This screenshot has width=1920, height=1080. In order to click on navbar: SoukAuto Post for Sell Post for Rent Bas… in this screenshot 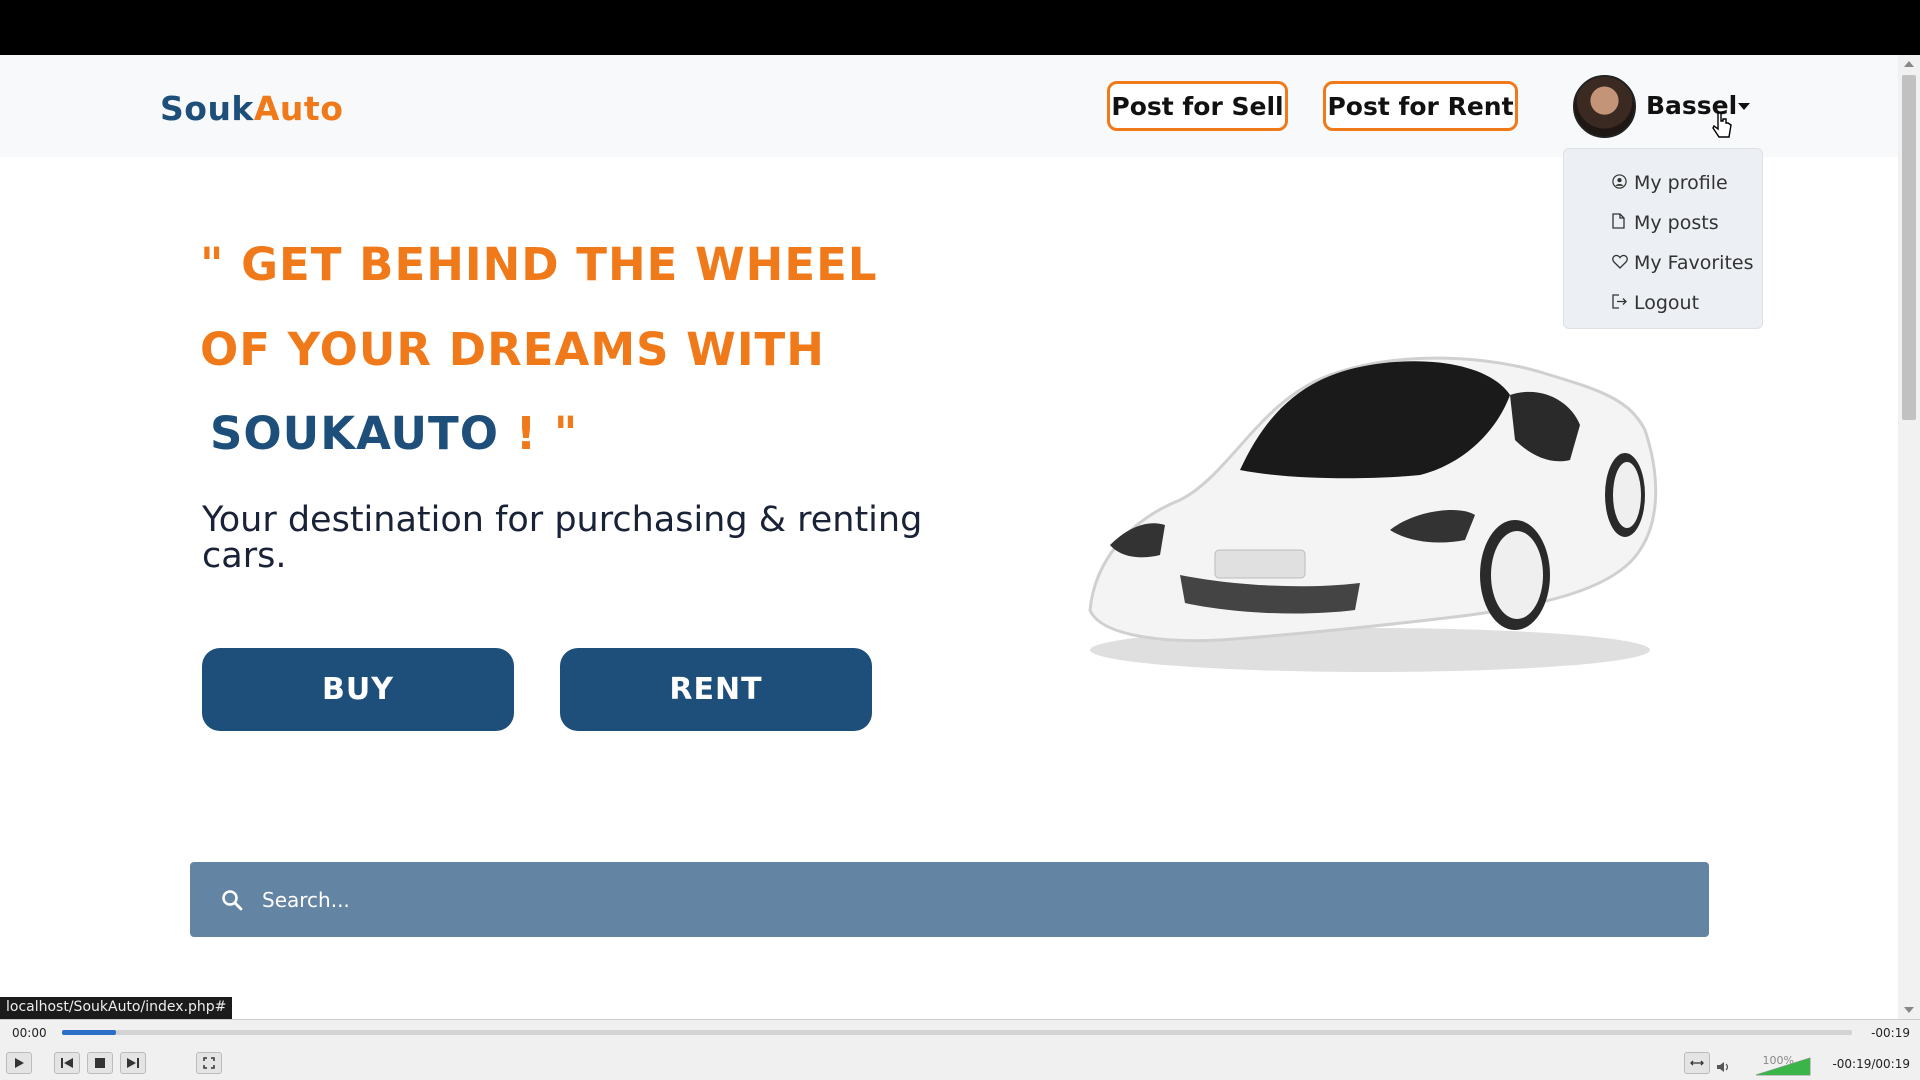, I will do `click(949, 106)`.